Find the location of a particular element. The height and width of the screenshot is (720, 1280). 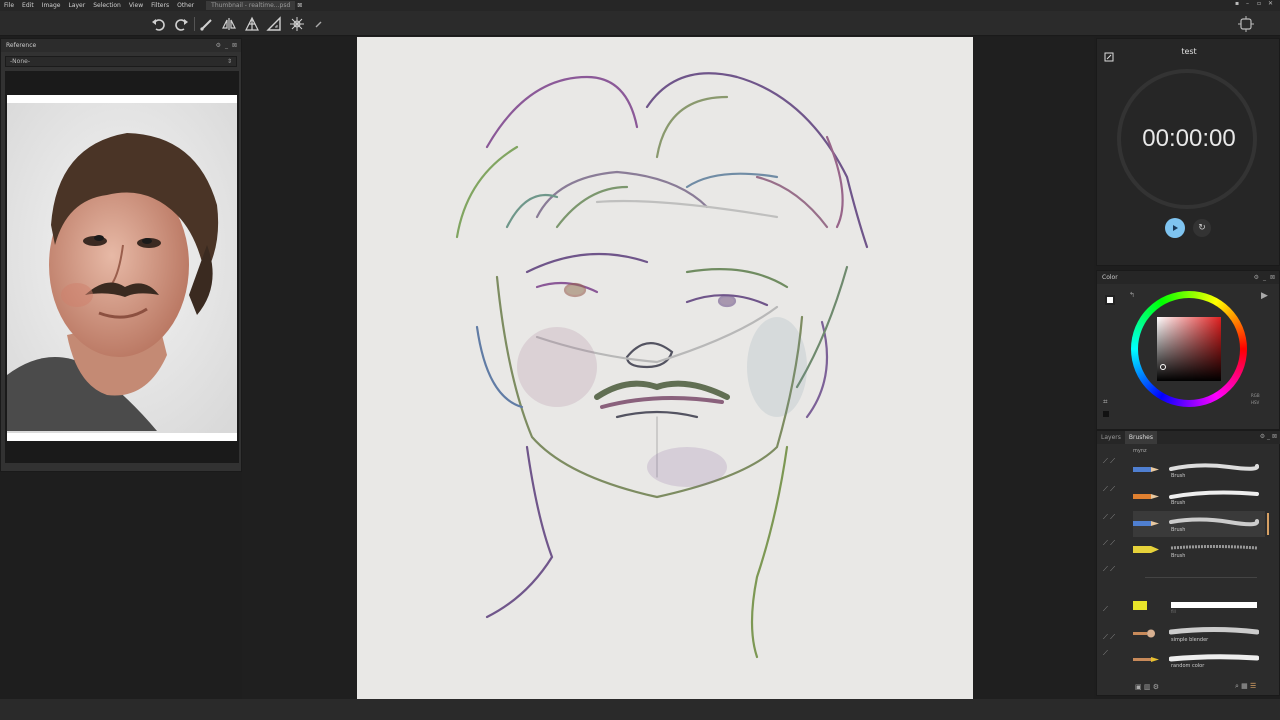

reset-icon: ↻ is located at coordinates (1202, 228).